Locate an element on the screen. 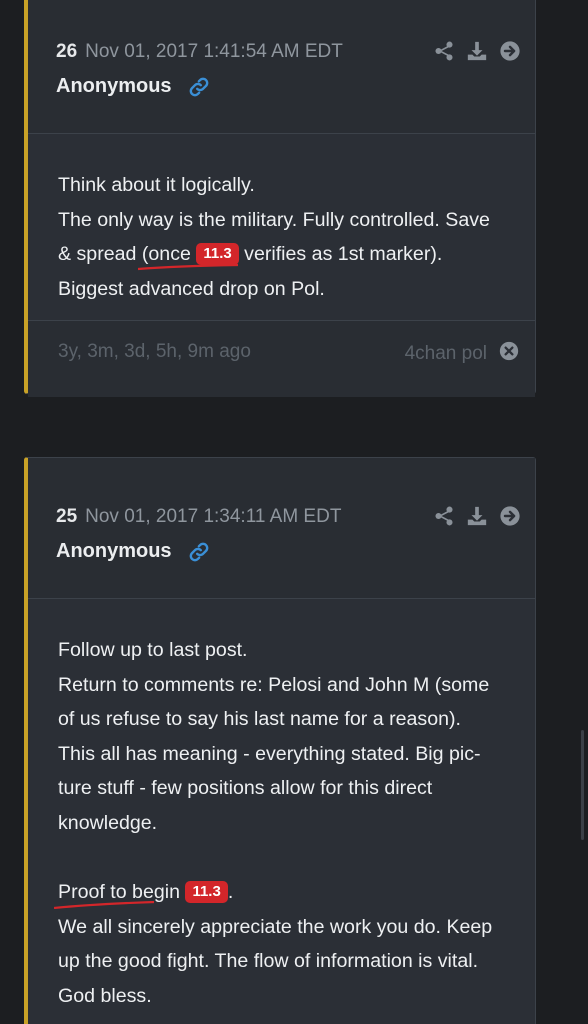 The height and width of the screenshot is (1024, 588). post-line: Proof to begin 11.3. is located at coordinates (282, 892).